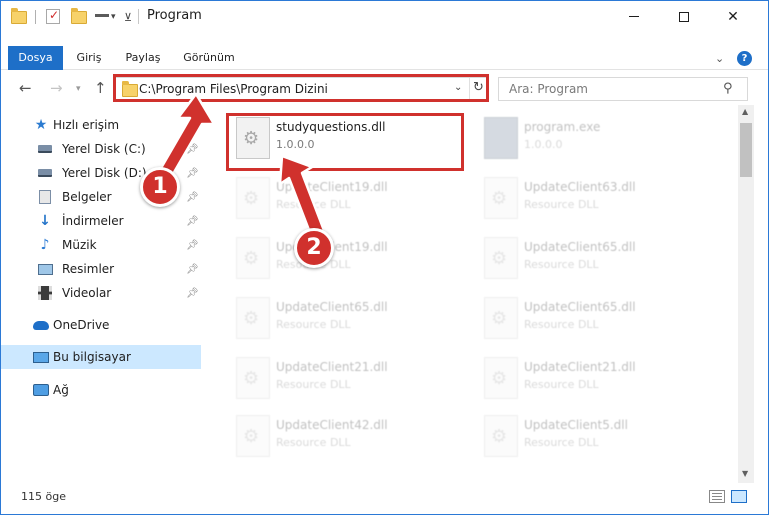 This screenshot has width=769, height=515. I want to click on view-dropdown-icon: ▾, so click(113, 17).